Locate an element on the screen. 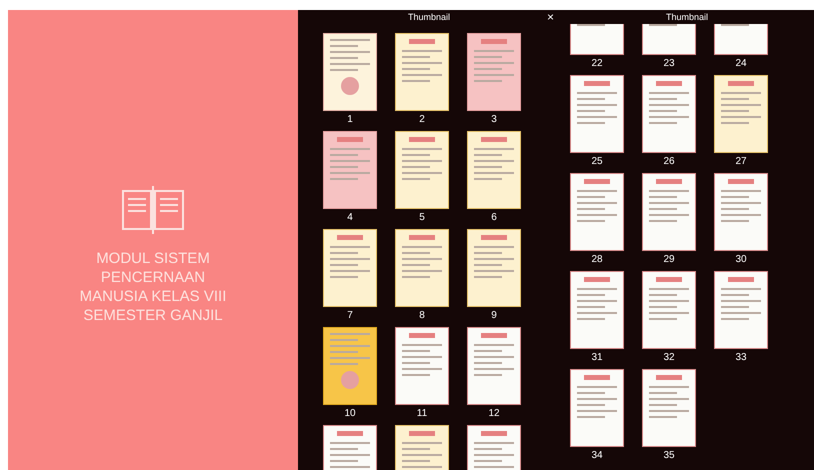  page-number: 1 is located at coordinates (350, 119).